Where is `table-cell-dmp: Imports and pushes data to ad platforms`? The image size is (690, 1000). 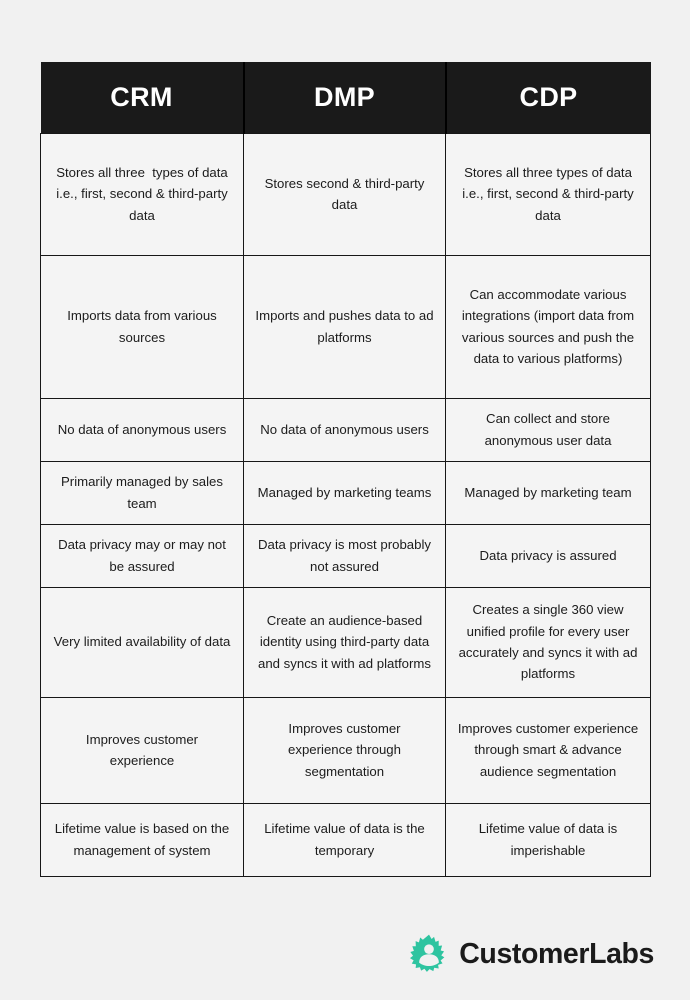
table-cell-dmp: Imports and pushes data to ad platforms is located at coordinates (344, 326).